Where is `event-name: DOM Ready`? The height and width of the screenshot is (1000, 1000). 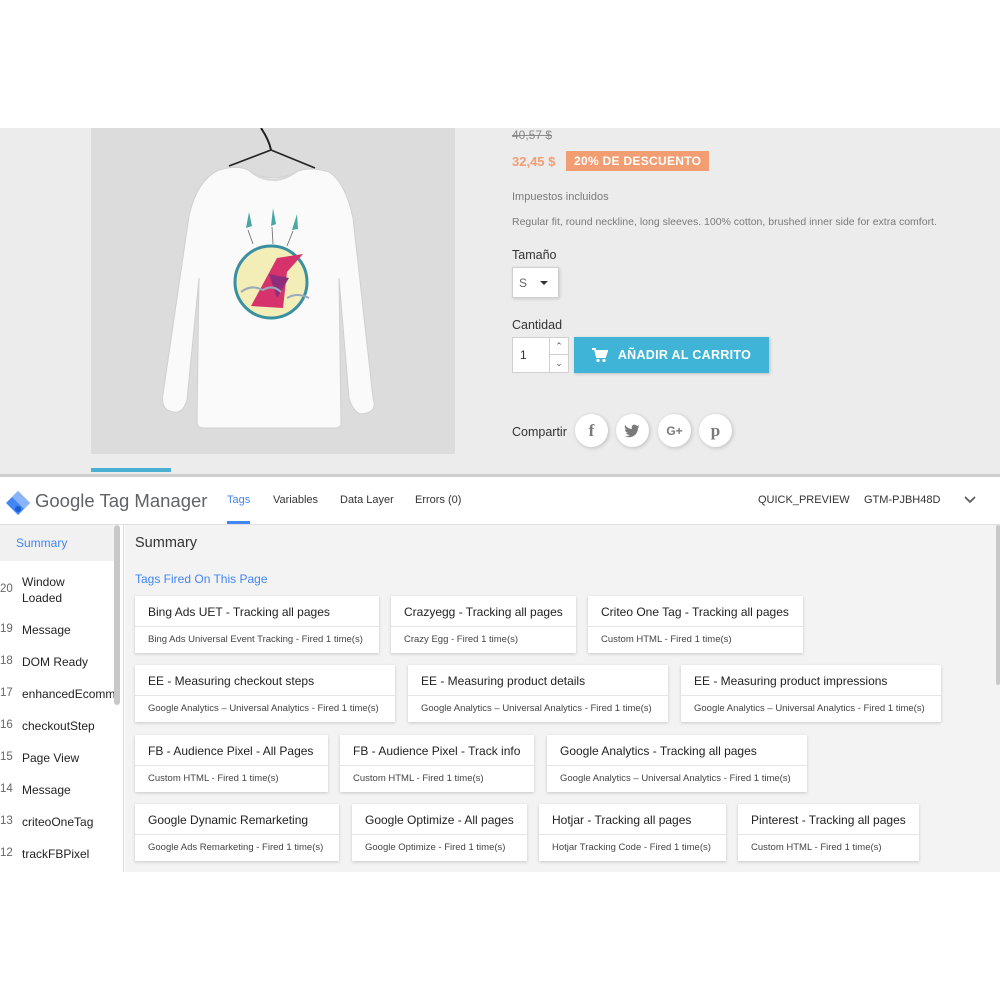 event-name: DOM Ready is located at coordinates (55, 662).